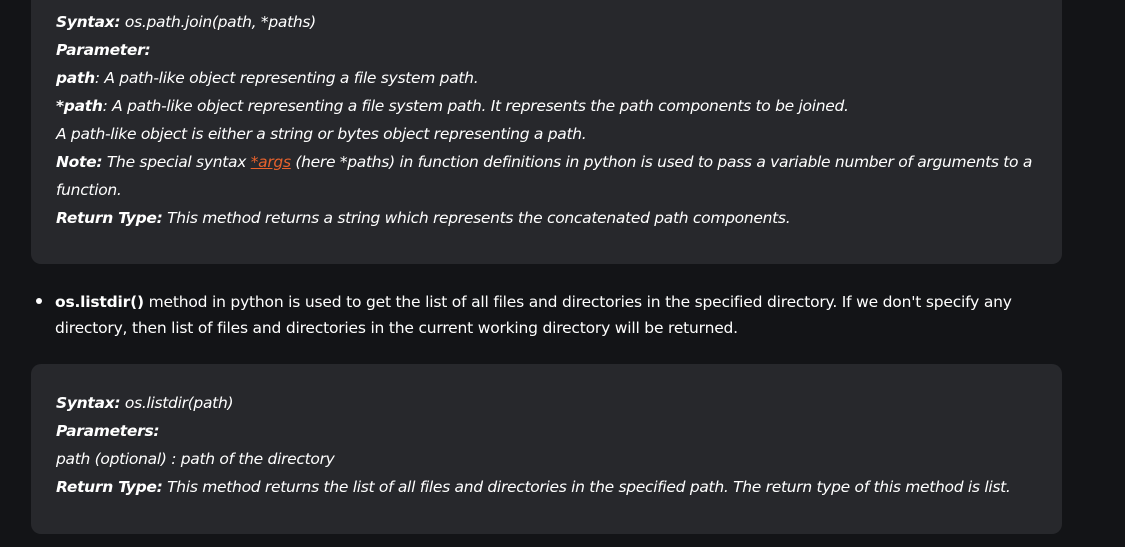 This screenshot has height=547, width=1125. I want to click on param-star-path-label: *path, so click(79, 106).